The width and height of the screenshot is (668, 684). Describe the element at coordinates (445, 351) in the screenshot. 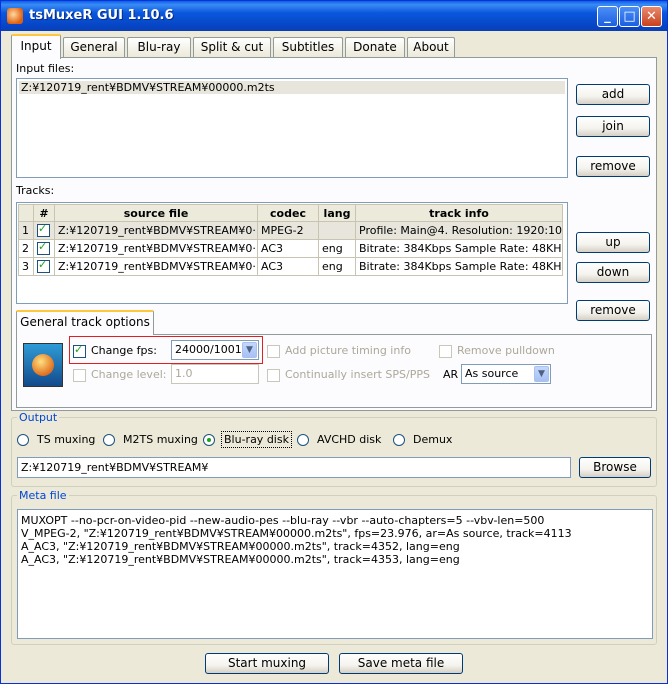

I see `remove-pulldown-checkbox` at that location.